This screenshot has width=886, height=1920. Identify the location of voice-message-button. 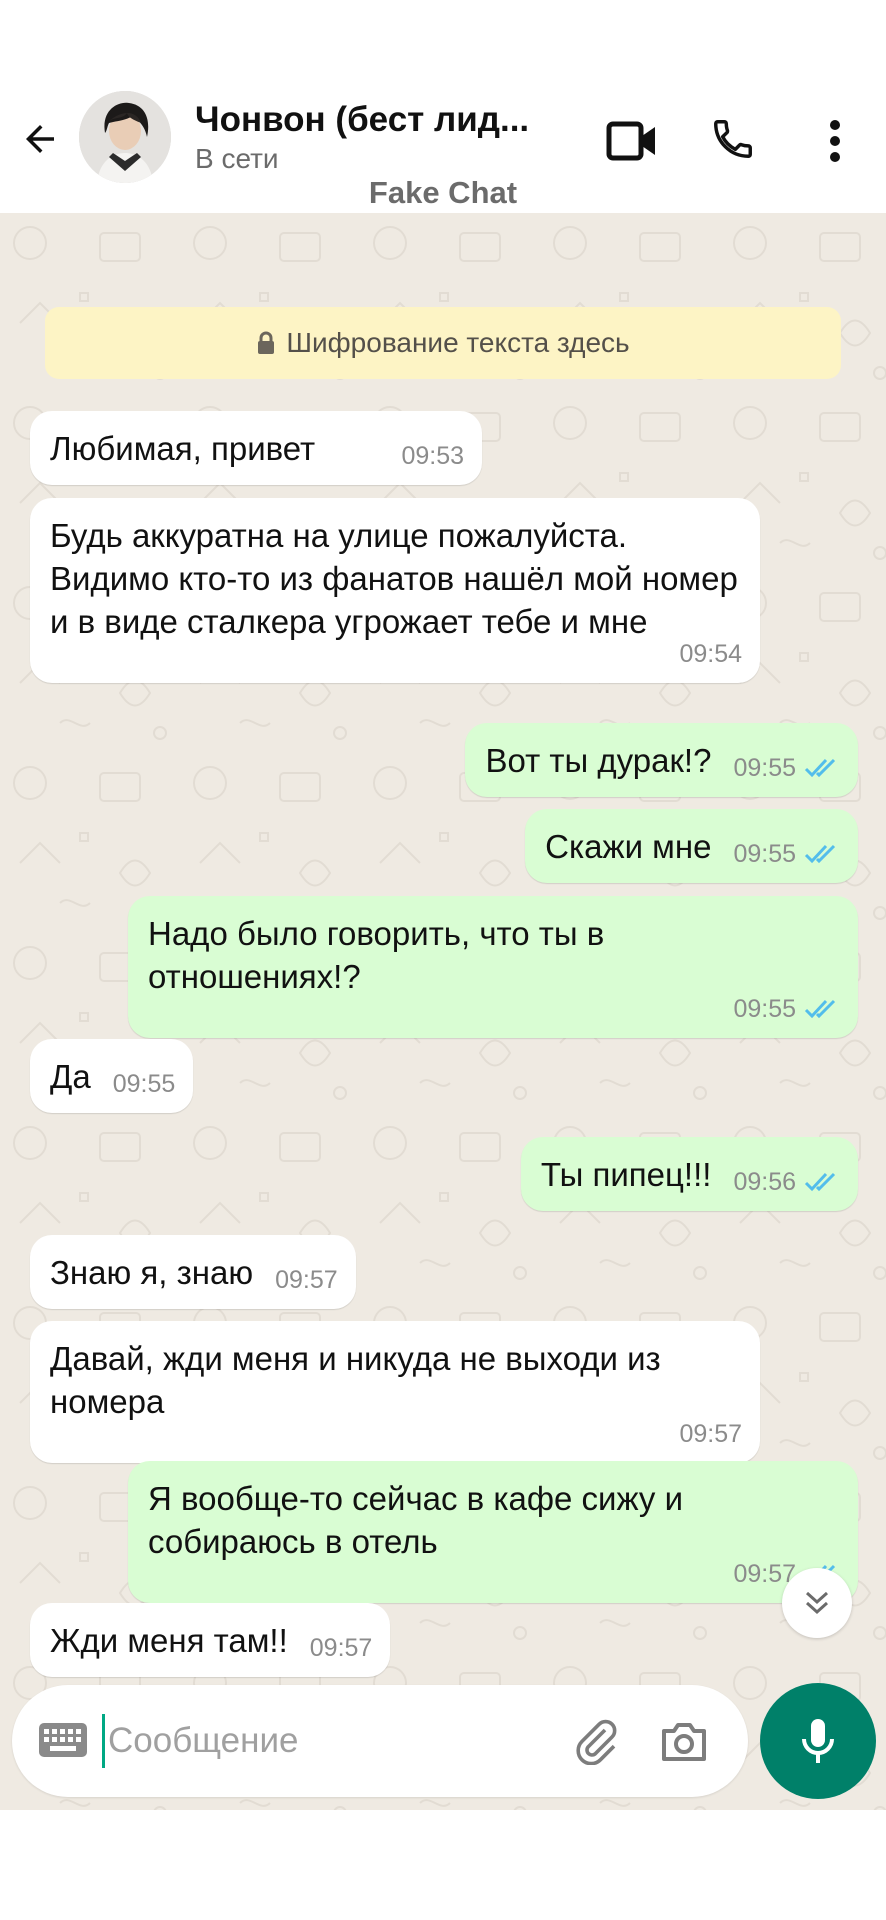
(818, 1741).